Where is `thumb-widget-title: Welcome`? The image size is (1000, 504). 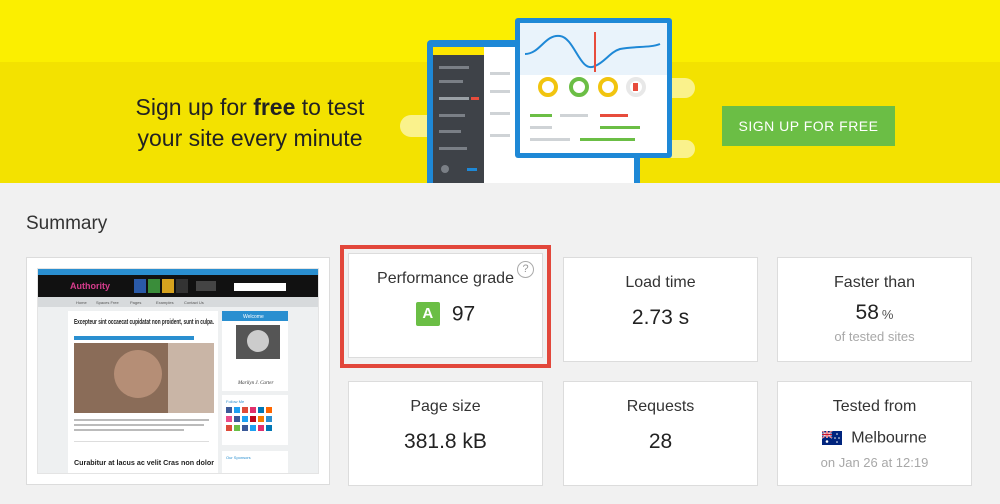 thumb-widget-title: Welcome is located at coordinates (253, 317).